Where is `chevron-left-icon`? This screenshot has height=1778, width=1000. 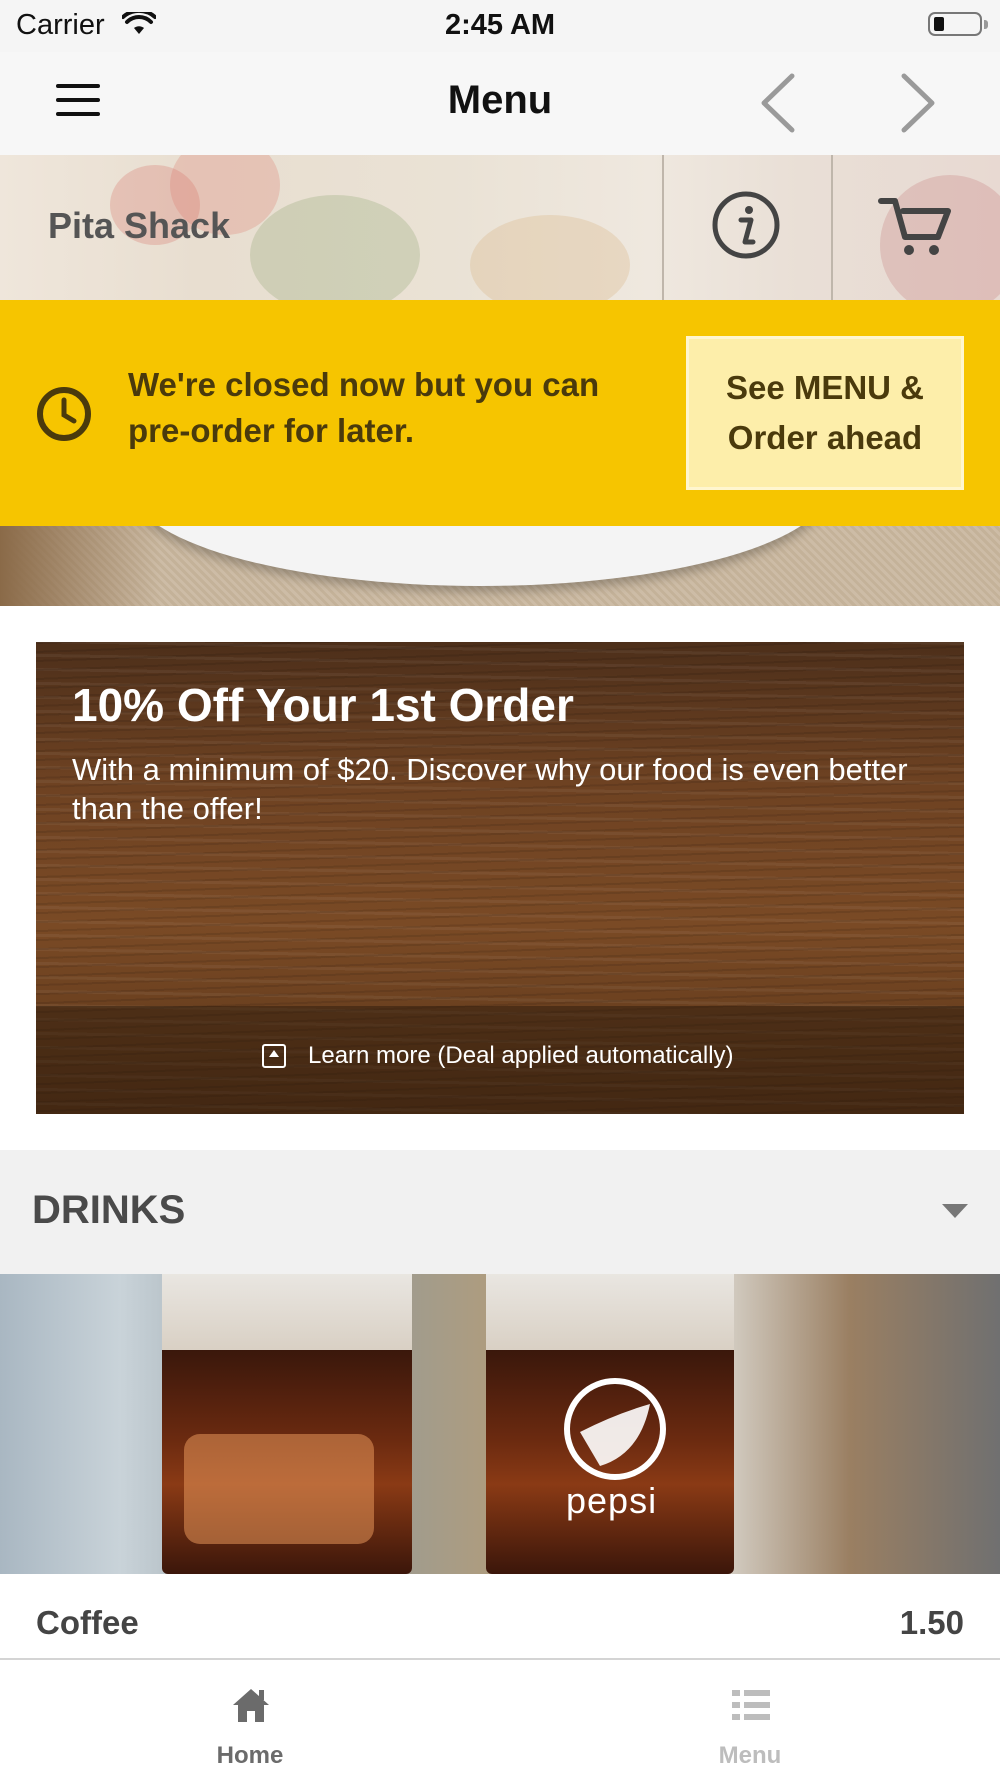 chevron-left-icon is located at coordinates (777, 103).